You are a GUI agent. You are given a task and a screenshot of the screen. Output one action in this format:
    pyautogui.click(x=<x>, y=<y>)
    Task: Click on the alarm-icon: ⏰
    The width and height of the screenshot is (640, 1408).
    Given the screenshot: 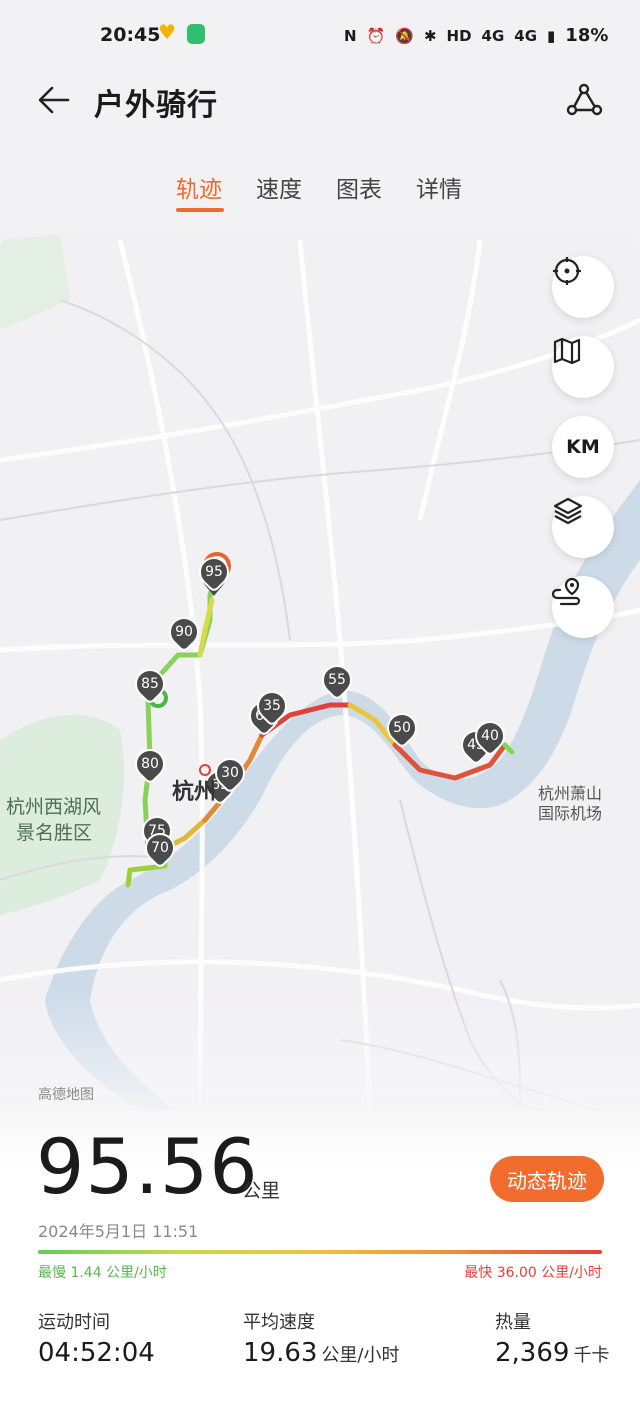 What is the action you would take?
    pyautogui.click(x=376, y=35)
    